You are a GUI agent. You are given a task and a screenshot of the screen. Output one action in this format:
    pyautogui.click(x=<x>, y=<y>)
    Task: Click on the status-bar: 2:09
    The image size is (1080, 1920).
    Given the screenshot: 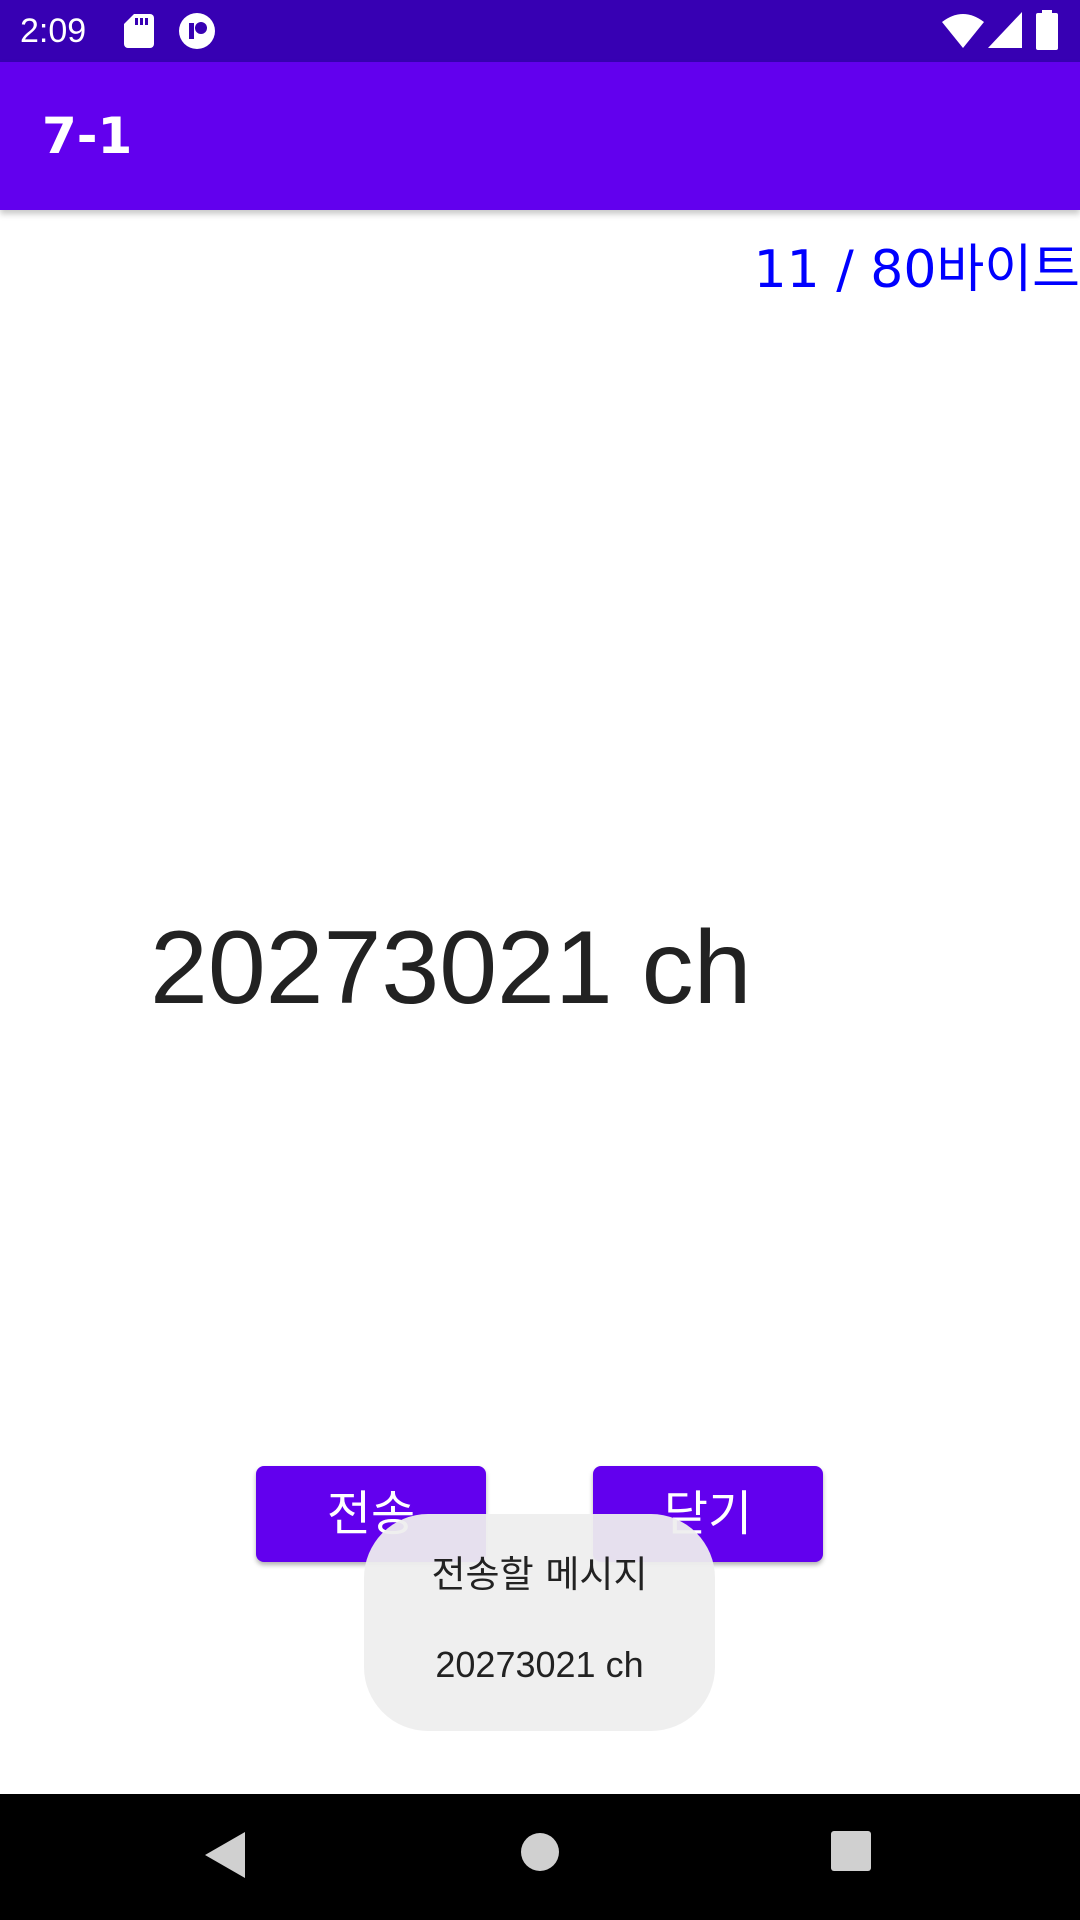 What is the action you would take?
    pyautogui.click(x=540, y=31)
    